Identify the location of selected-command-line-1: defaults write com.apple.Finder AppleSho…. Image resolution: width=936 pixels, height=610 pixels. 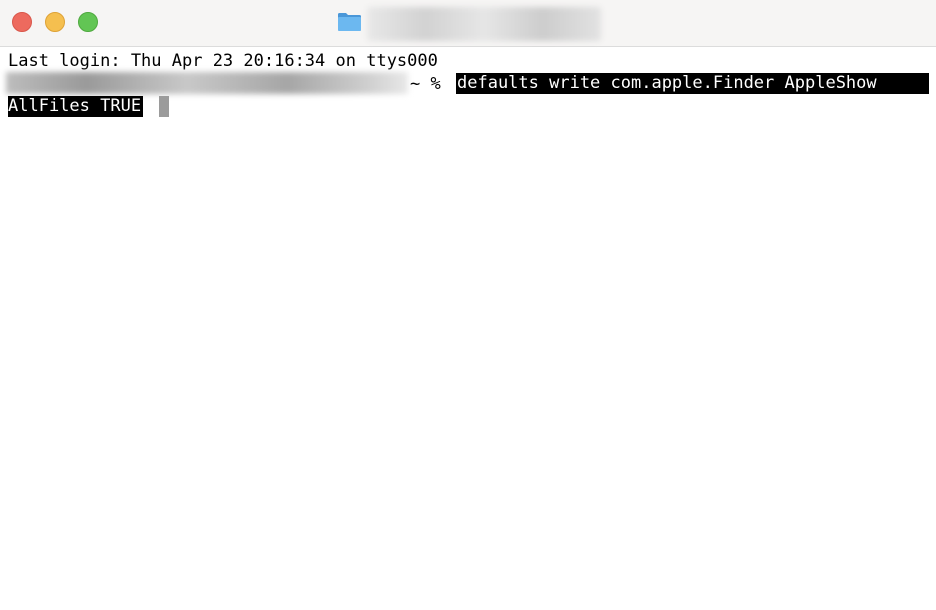
(692, 83).